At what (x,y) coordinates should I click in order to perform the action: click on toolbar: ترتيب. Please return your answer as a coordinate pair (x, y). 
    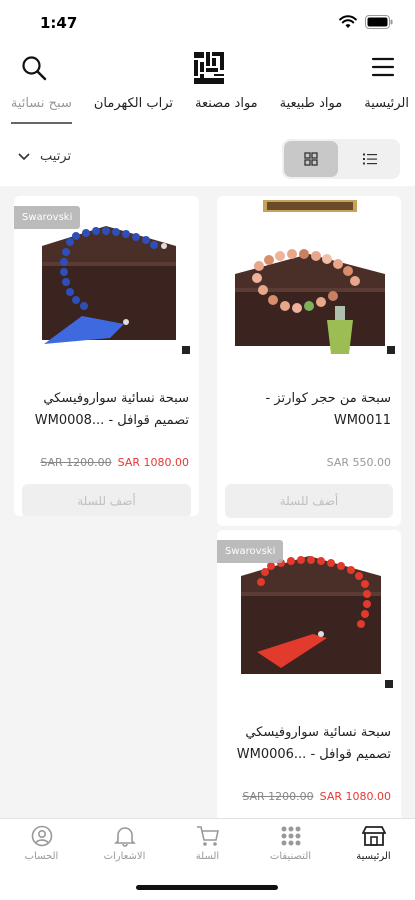
    Looking at the image, I should click on (207, 161).